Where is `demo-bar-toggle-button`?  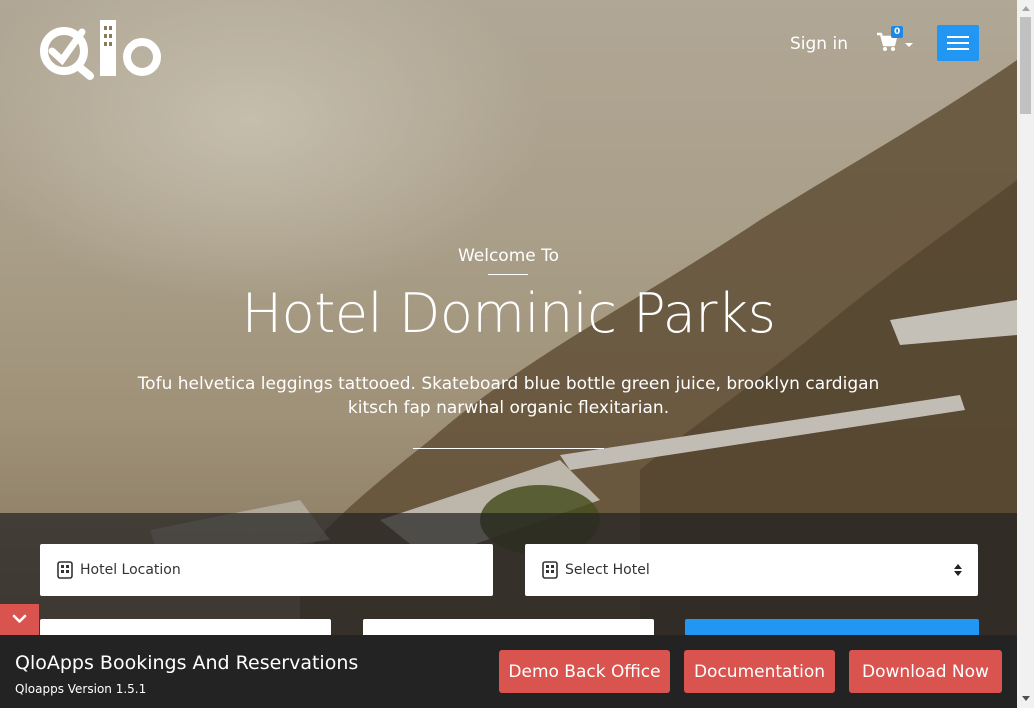
demo-bar-toggle-button is located at coordinates (19, 619).